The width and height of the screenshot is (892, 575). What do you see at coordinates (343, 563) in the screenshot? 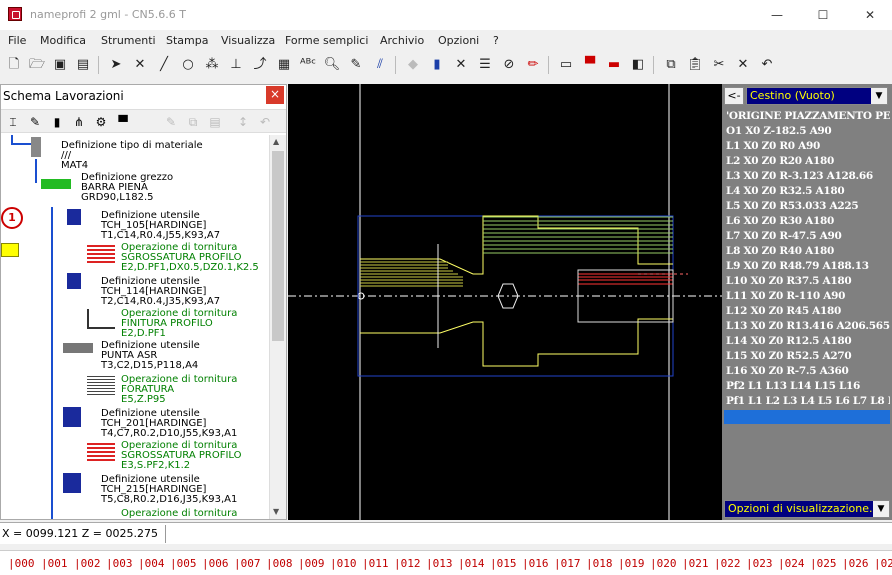
I see `block-number: |010` at bounding box center [343, 563].